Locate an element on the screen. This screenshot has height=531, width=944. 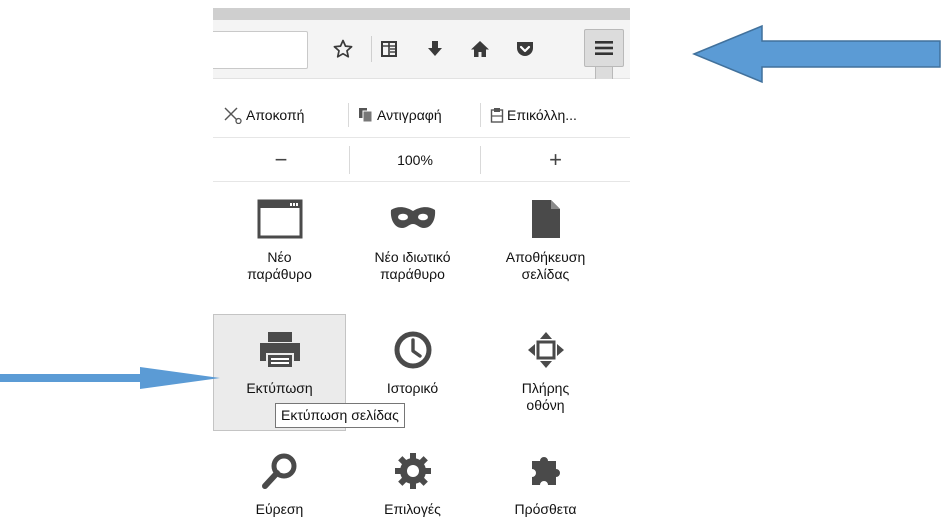
zoom-out-label: − is located at coordinates (281, 159).